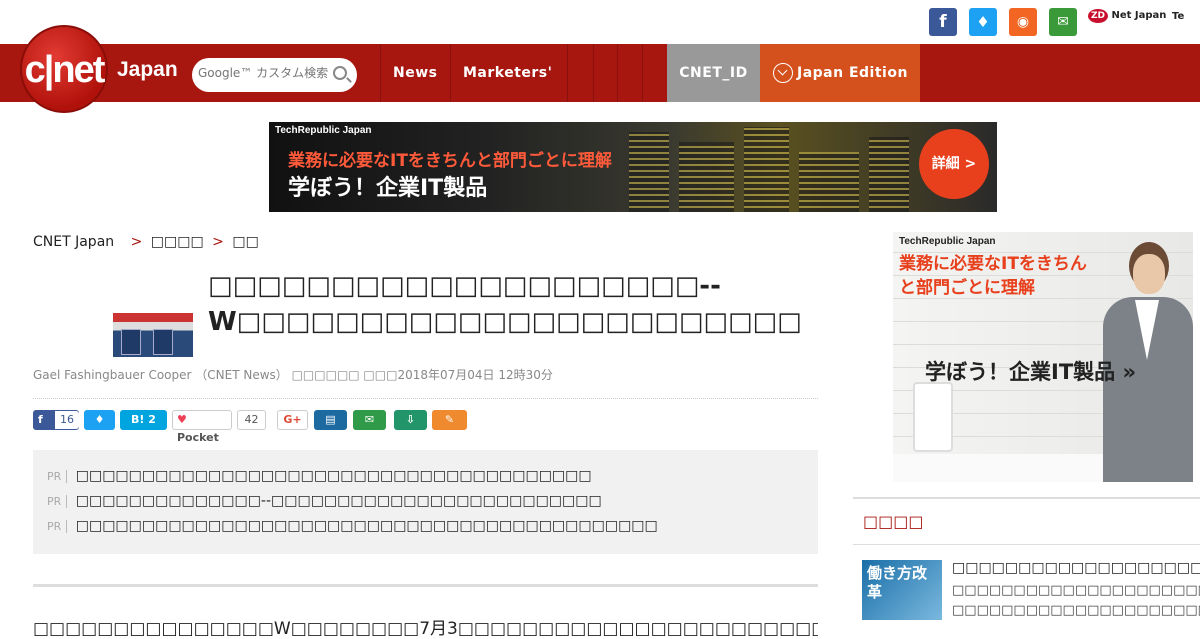 The image size is (1200, 639). I want to click on zdnet-japan-link: ZD Net Japan, so click(1127, 16).